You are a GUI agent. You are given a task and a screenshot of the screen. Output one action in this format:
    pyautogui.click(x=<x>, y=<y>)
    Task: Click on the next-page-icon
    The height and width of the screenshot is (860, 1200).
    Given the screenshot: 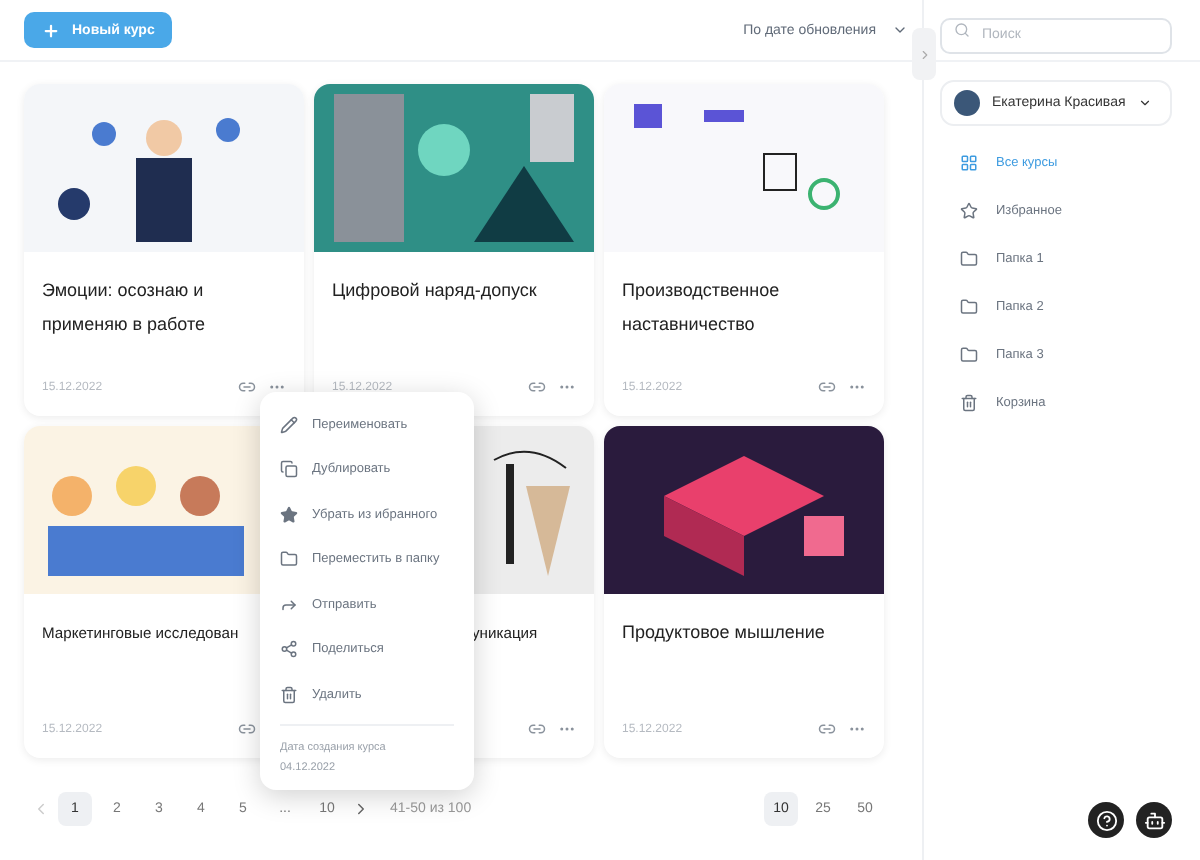 What is the action you would take?
    pyautogui.click(x=361, y=809)
    